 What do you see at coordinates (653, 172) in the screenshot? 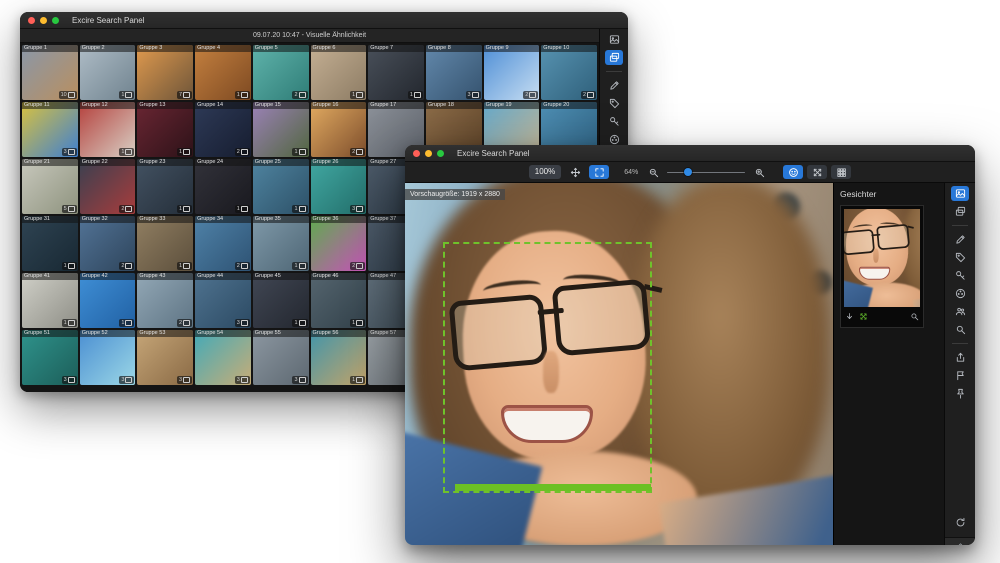
I see `zoom-out-button` at bounding box center [653, 172].